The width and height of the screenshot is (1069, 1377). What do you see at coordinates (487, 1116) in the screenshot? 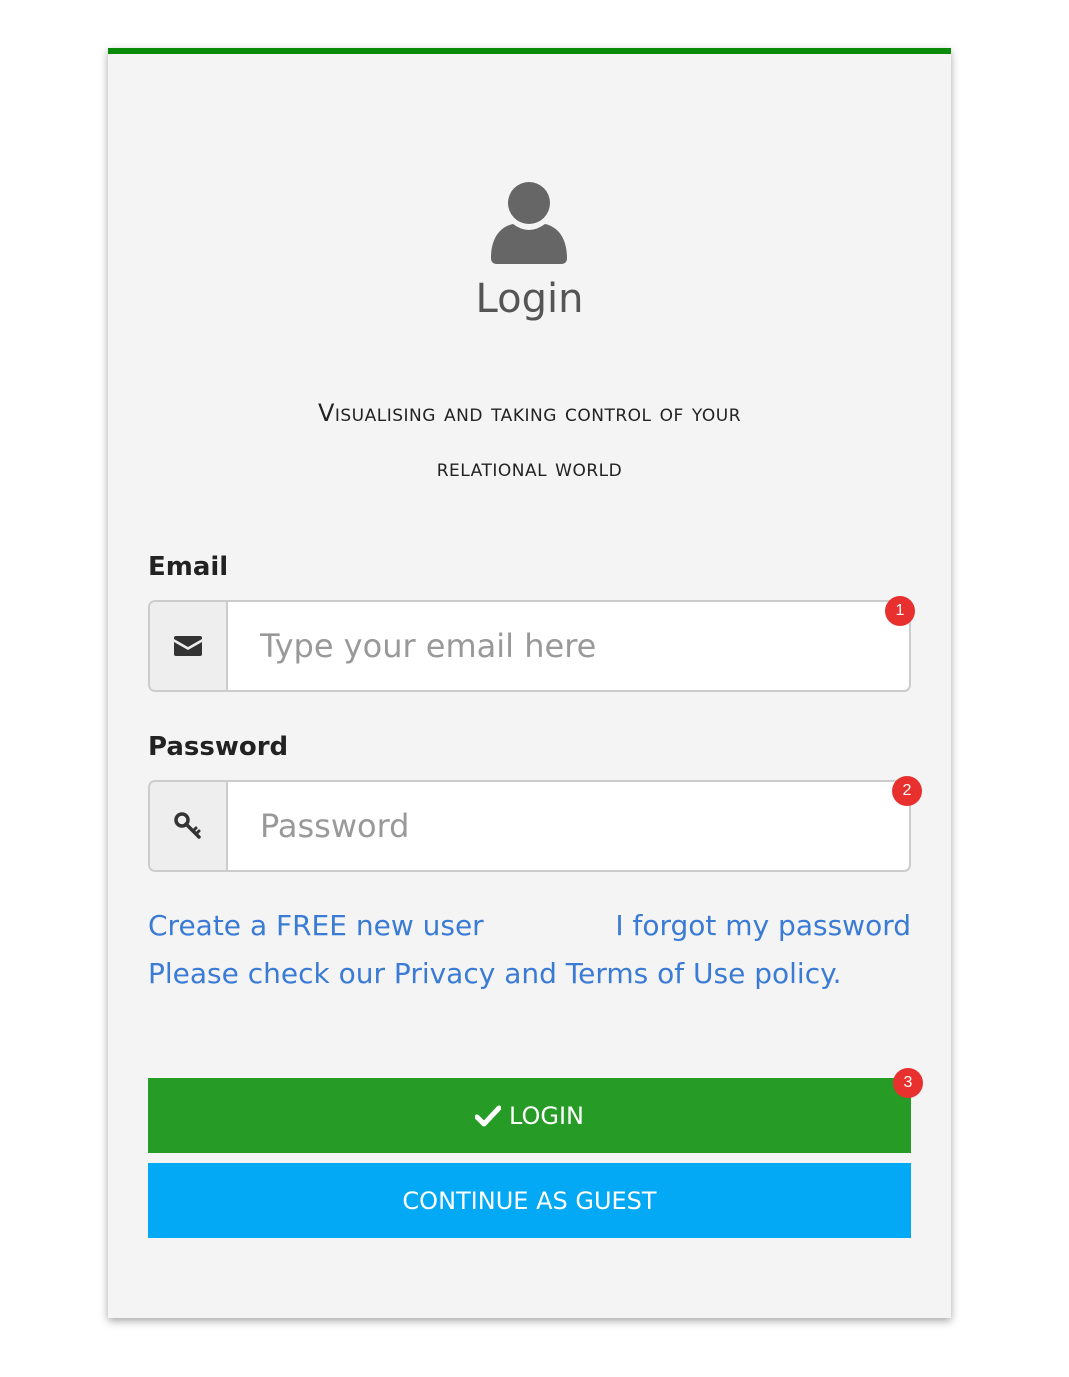
I see `check-icon` at bounding box center [487, 1116].